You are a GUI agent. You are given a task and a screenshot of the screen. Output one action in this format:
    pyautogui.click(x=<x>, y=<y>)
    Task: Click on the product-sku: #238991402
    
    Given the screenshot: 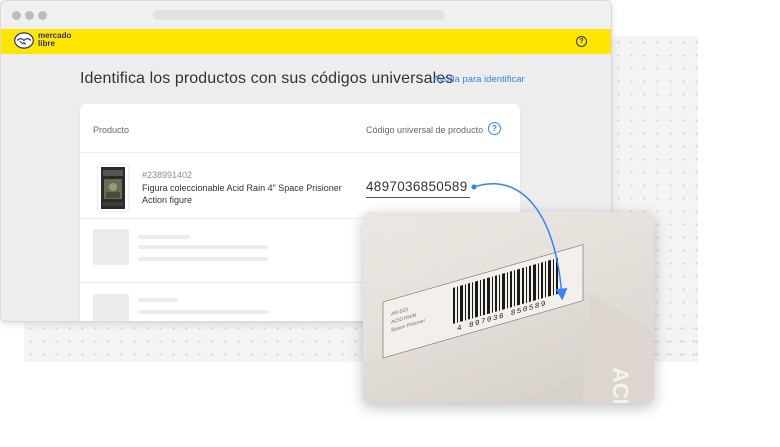 What is the action you would take?
    pyautogui.click(x=167, y=175)
    